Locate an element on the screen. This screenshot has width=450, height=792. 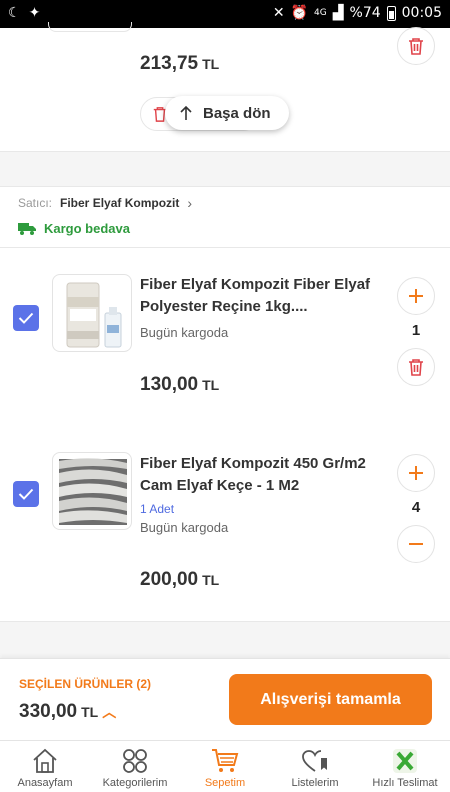
tab-fast-delivery-label: Hızlı Teslimat is located at coordinates (405, 783).